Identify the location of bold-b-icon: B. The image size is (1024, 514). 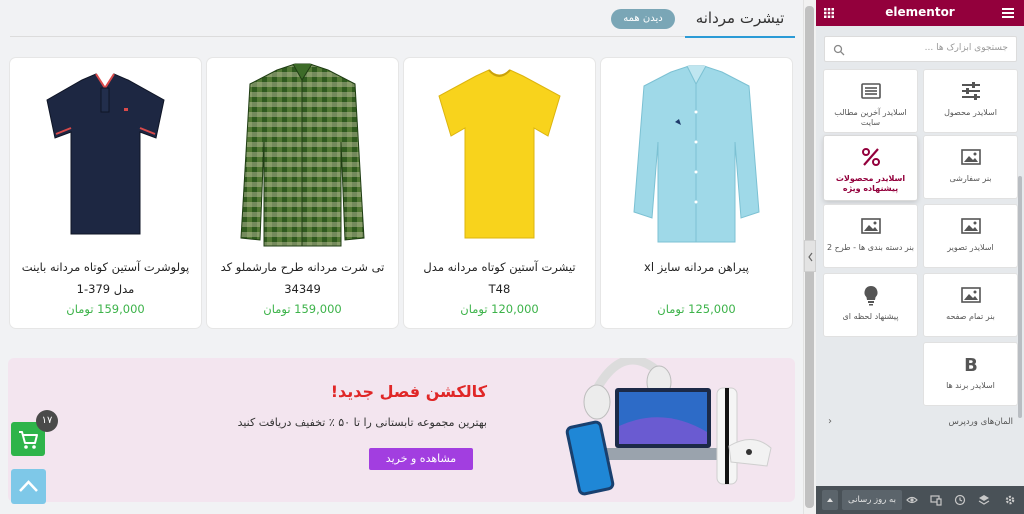
(971, 365).